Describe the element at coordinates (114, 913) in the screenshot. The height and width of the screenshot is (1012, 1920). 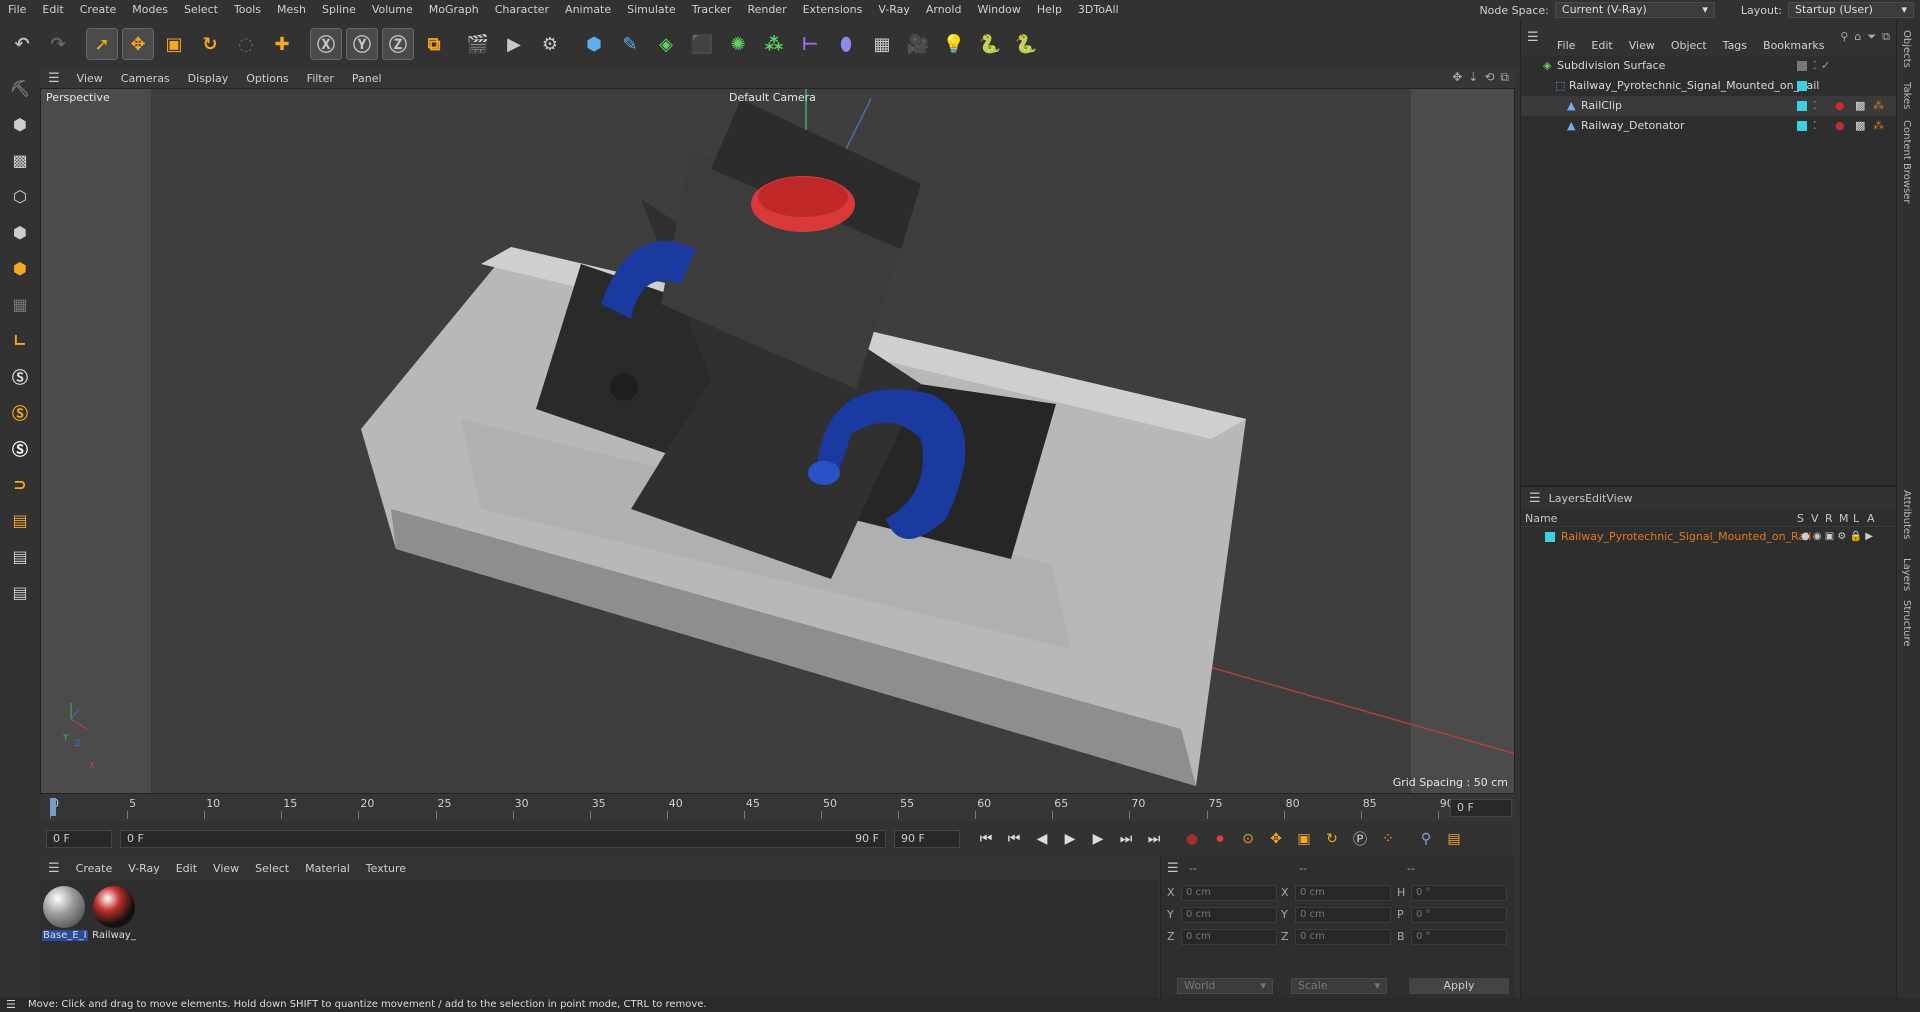
I see `material-item: Railway_` at that location.